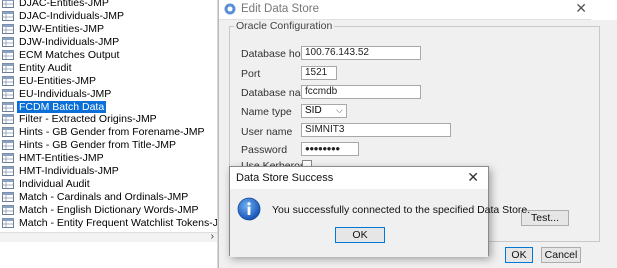 The height and width of the screenshot is (268, 617). I want to click on app-icon, so click(230, 9).